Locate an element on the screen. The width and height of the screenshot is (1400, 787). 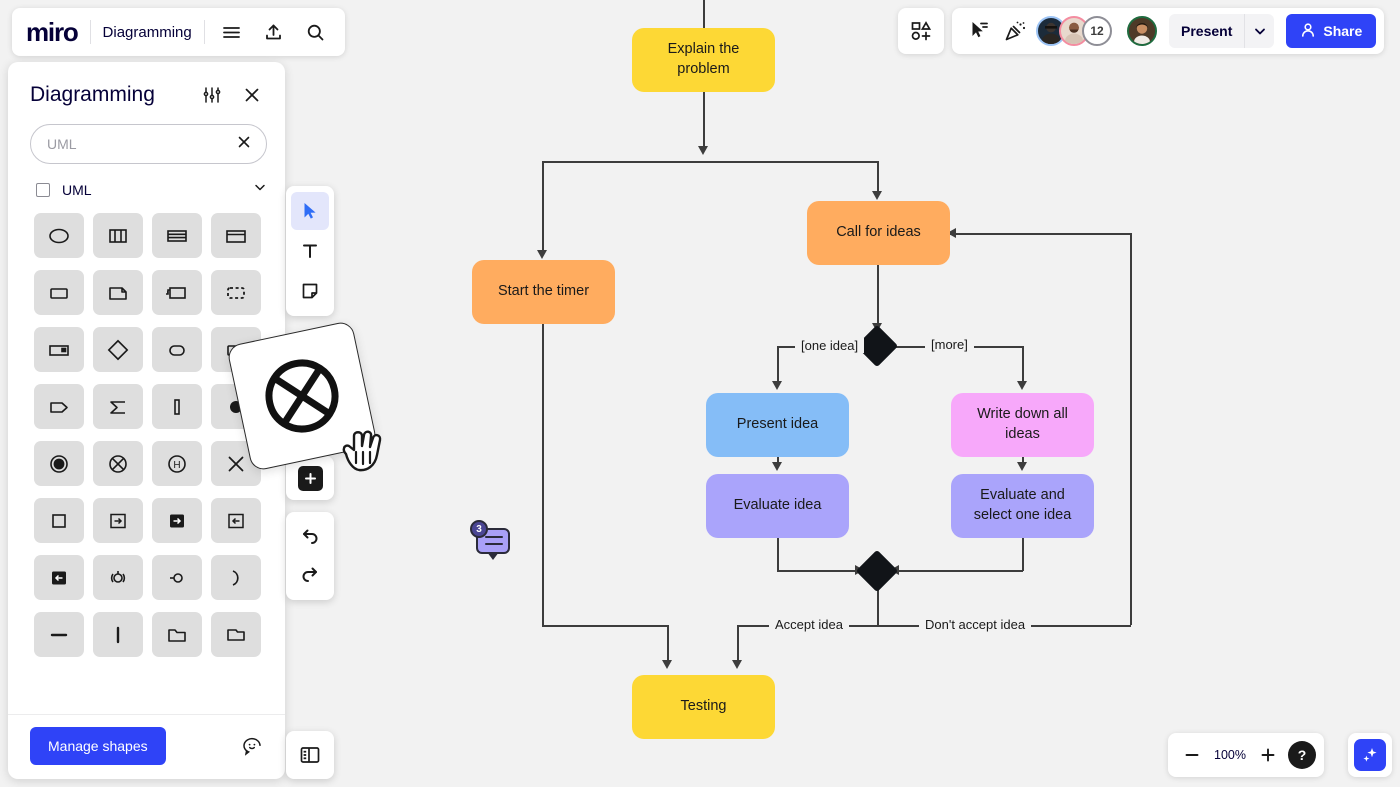
shape-bracket-rectangle is located at coordinates (177, 292).